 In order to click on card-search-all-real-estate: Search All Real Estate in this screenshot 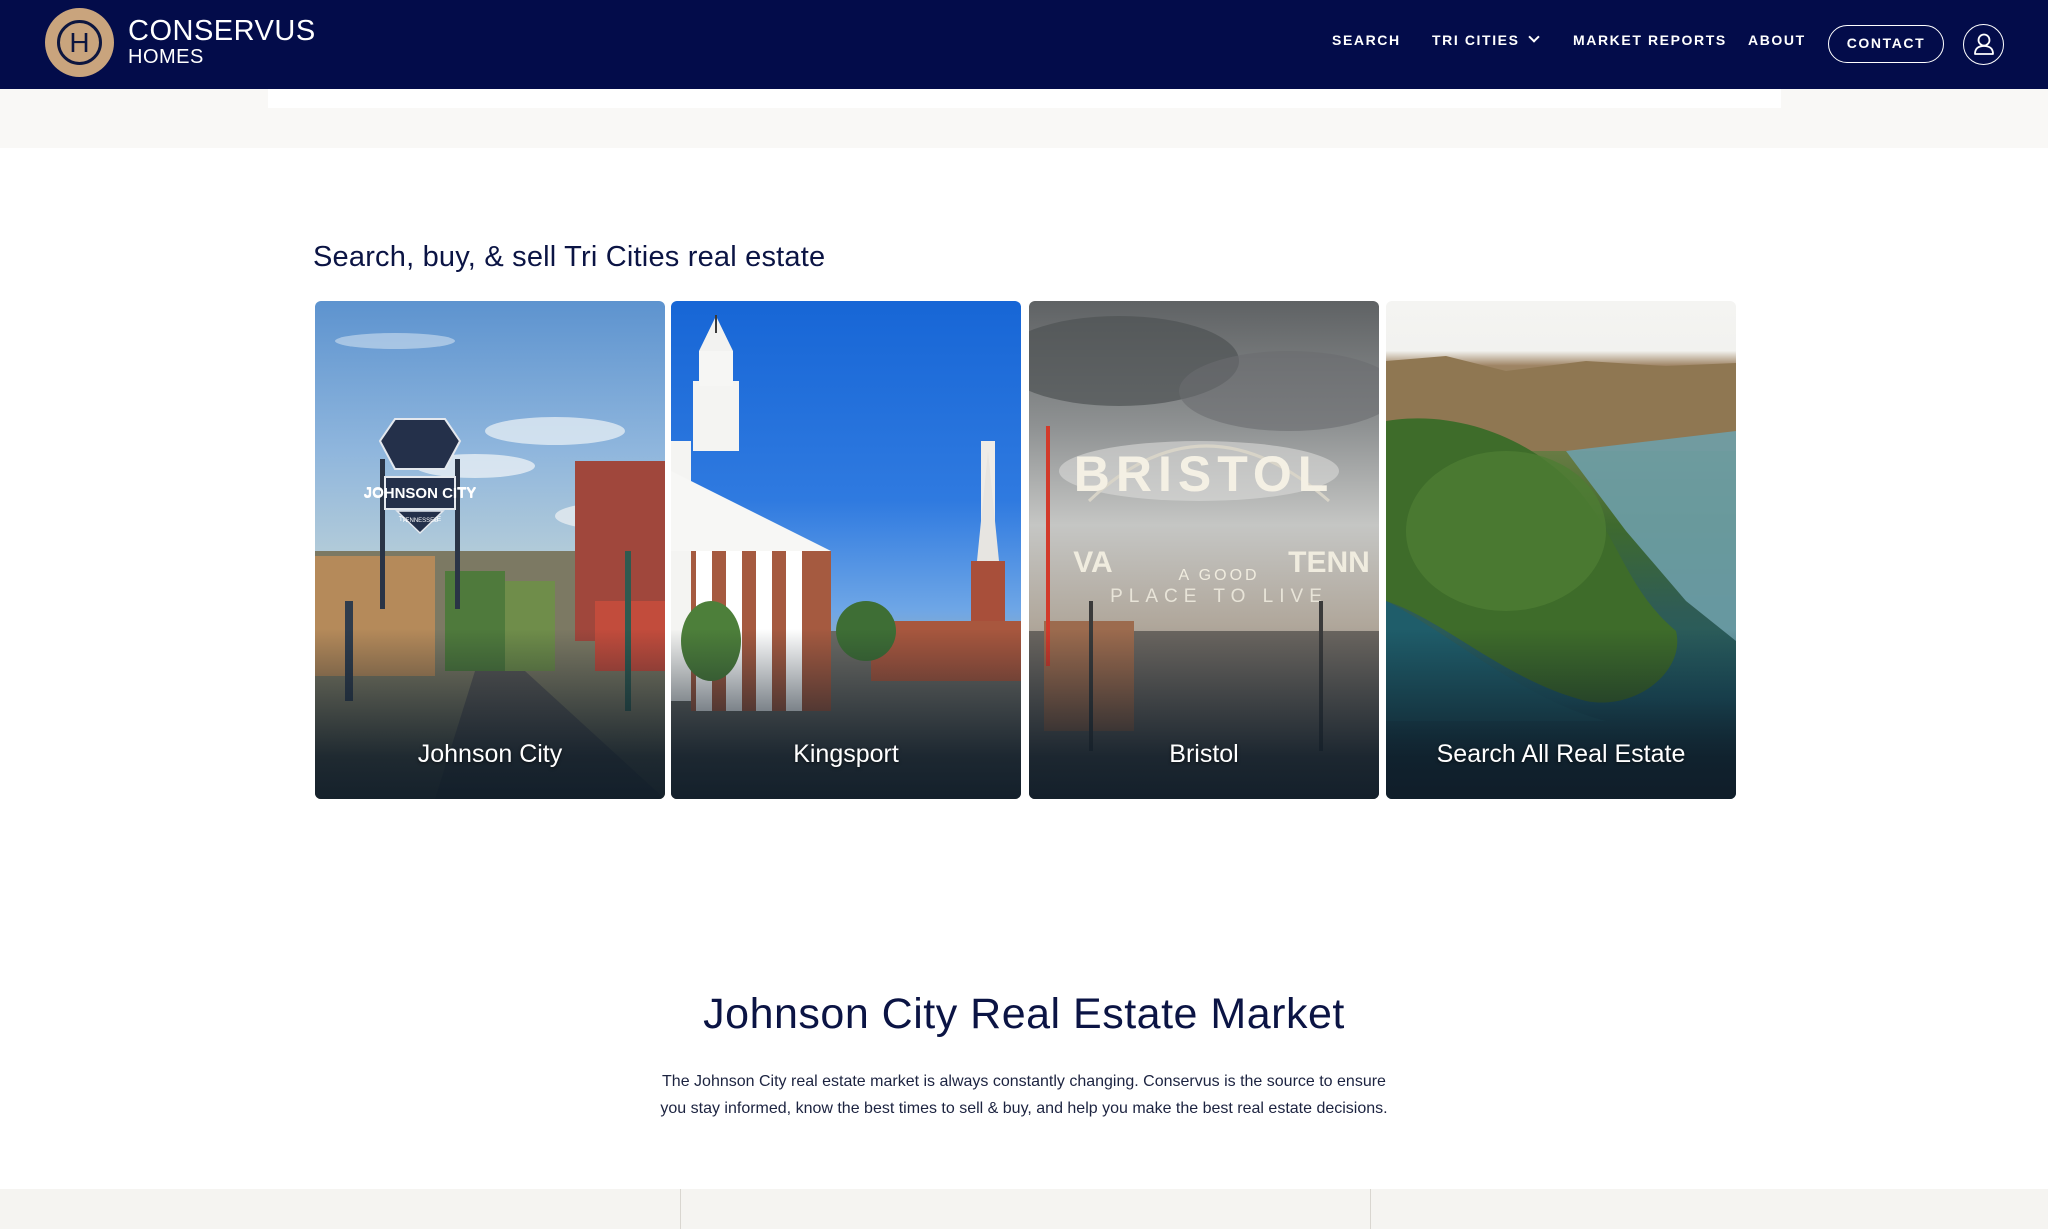, I will do `click(1561, 550)`.